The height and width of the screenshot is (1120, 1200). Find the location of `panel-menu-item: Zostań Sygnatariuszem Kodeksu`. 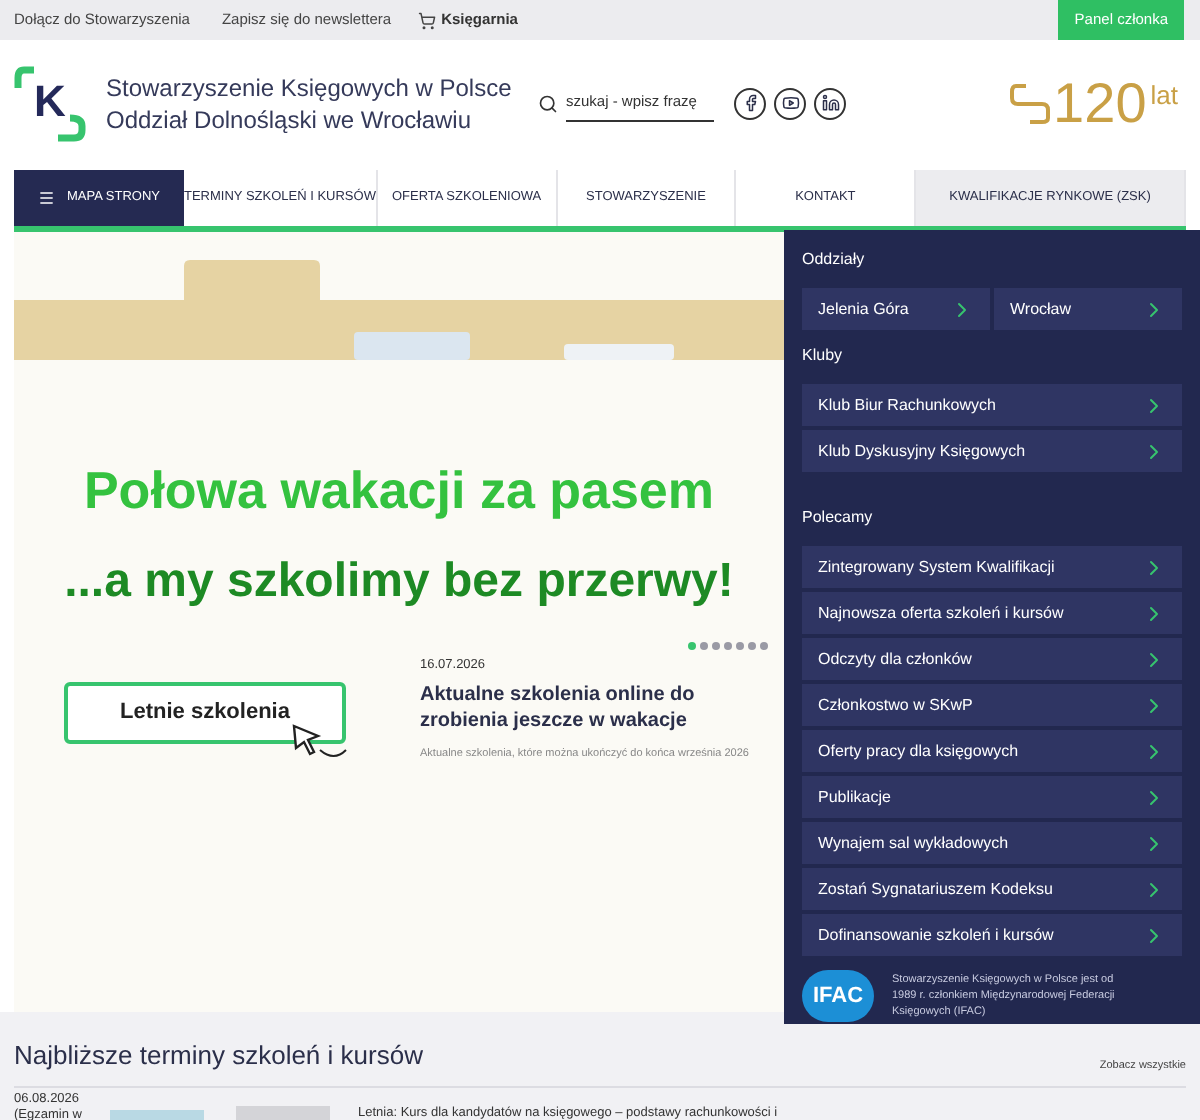

panel-menu-item: Zostań Sygnatariuszem Kodeksu is located at coordinates (992, 889).